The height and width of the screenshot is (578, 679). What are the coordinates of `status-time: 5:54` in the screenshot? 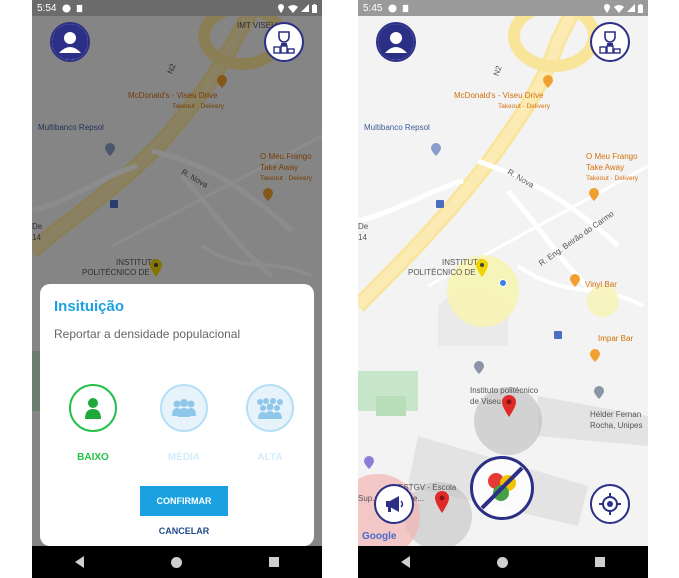 It's located at (47, 8).